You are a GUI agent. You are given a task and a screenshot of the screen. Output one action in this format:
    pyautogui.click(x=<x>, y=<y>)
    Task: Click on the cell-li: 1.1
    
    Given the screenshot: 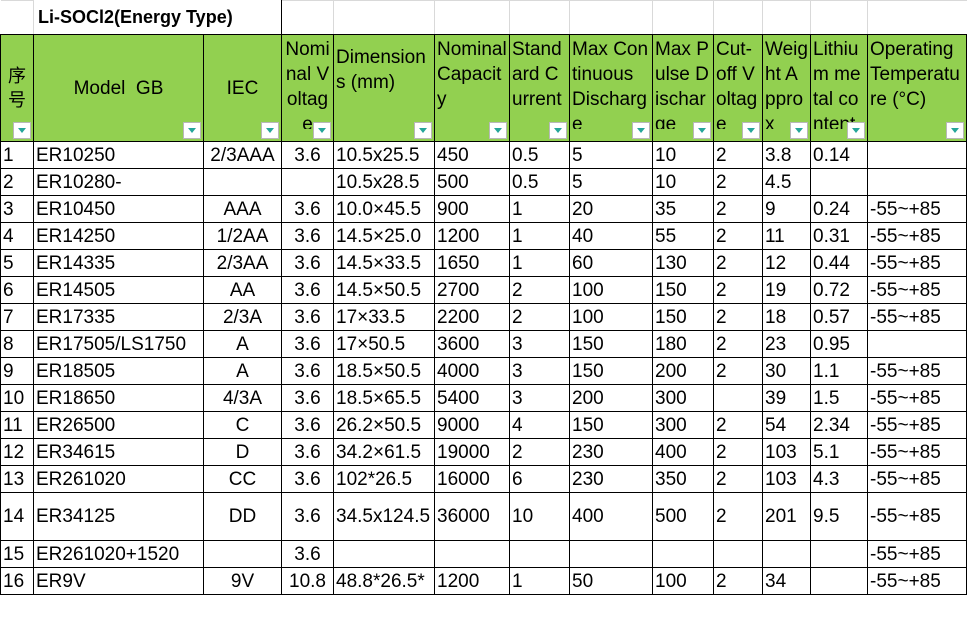 What is the action you would take?
    pyautogui.click(x=839, y=371)
    